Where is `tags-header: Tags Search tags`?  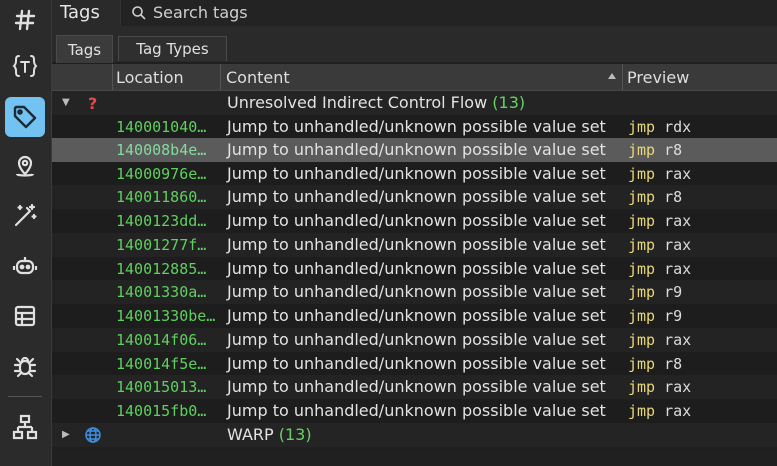
tags-header: Tags Search tags is located at coordinates (414, 13).